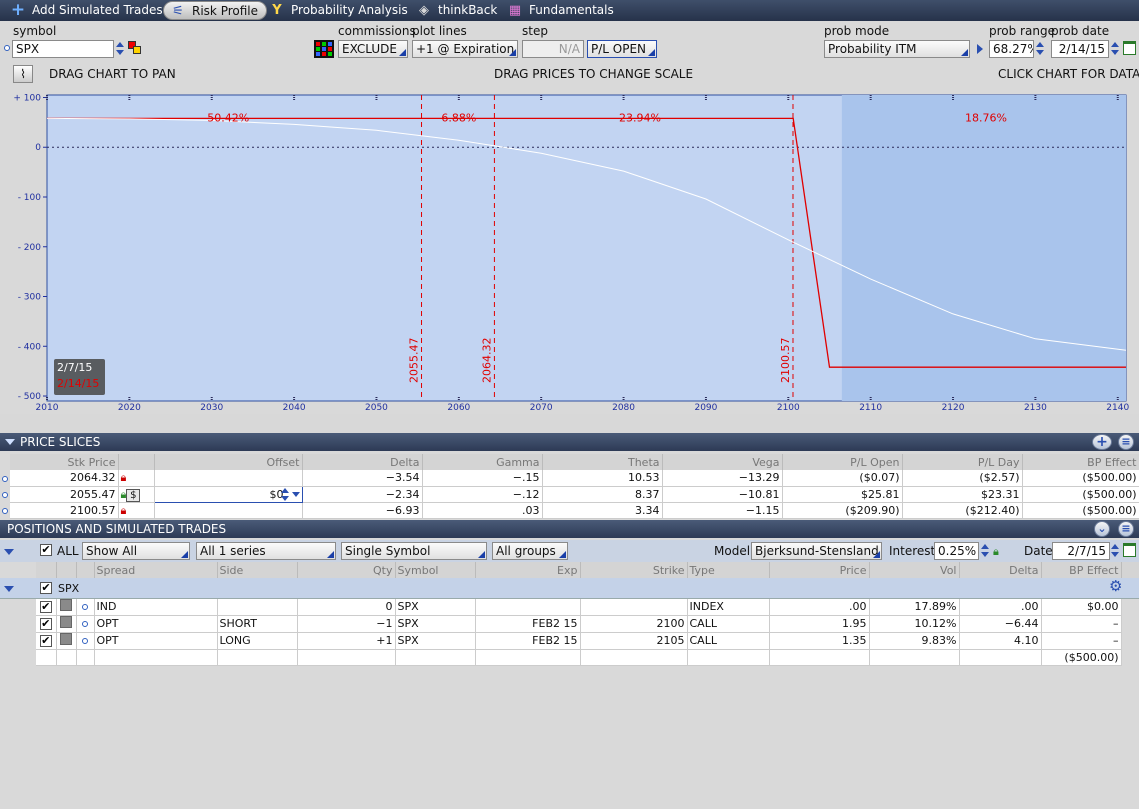  Describe the element at coordinates (257, 624) in the screenshot. I see `side-cell: SHORT` at that location.